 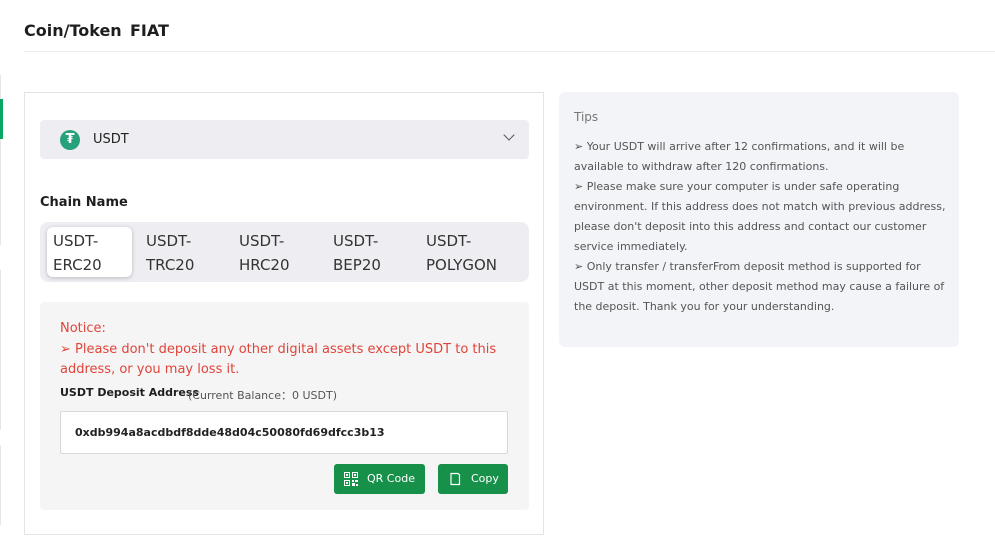 I want to click on tips-title: Tips, so click(x=586, y=117).